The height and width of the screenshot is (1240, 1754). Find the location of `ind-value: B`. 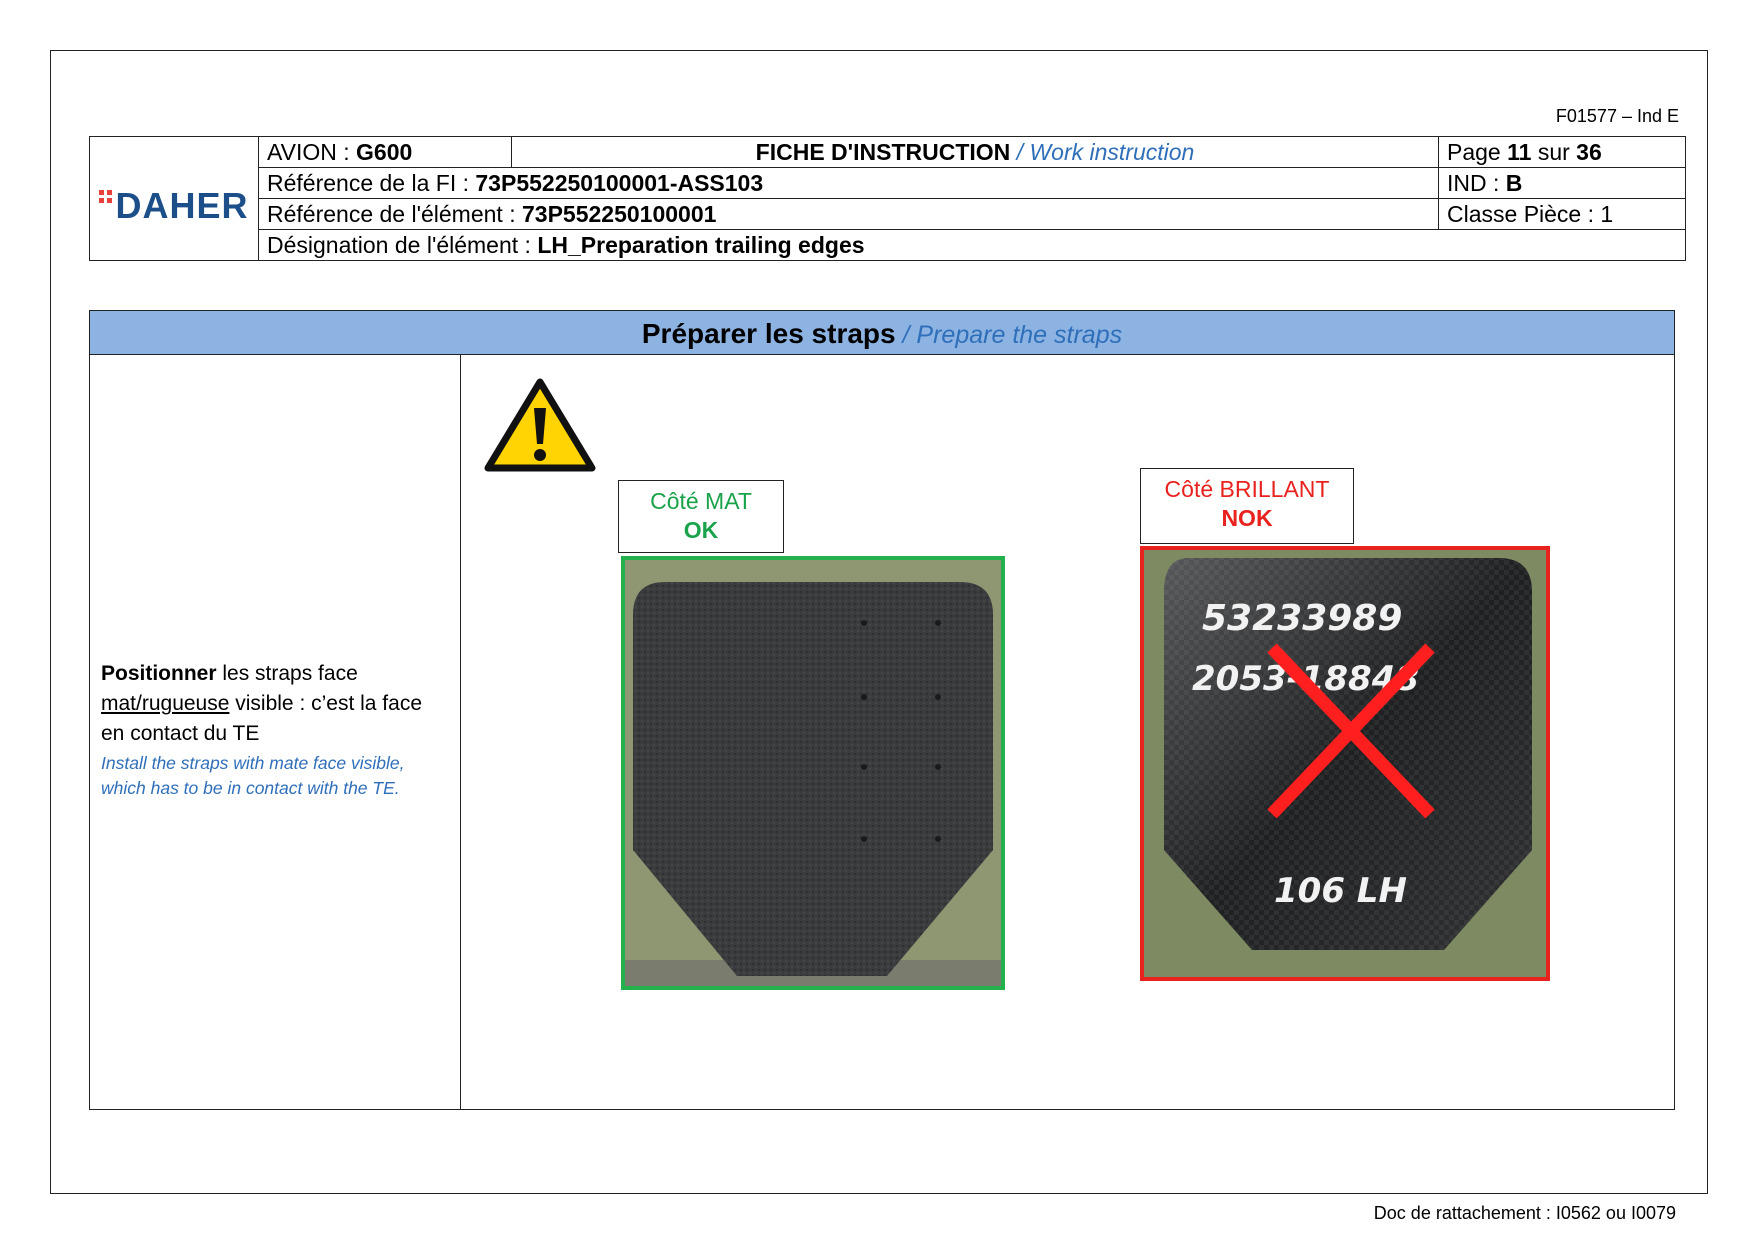

ind-value: B is located at coordinates (1514, 182).